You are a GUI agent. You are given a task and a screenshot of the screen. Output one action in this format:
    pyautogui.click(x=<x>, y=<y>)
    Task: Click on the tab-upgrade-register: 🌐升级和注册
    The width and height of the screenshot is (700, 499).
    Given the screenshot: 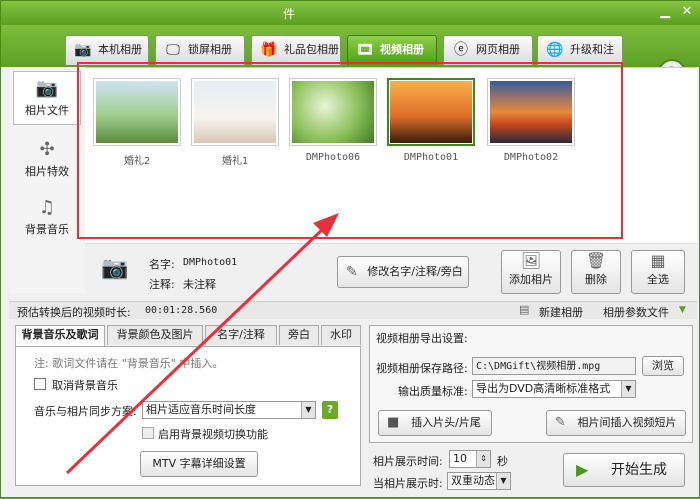 What is the action you would take?
    pyautogui.click(x=580, y=59)
    